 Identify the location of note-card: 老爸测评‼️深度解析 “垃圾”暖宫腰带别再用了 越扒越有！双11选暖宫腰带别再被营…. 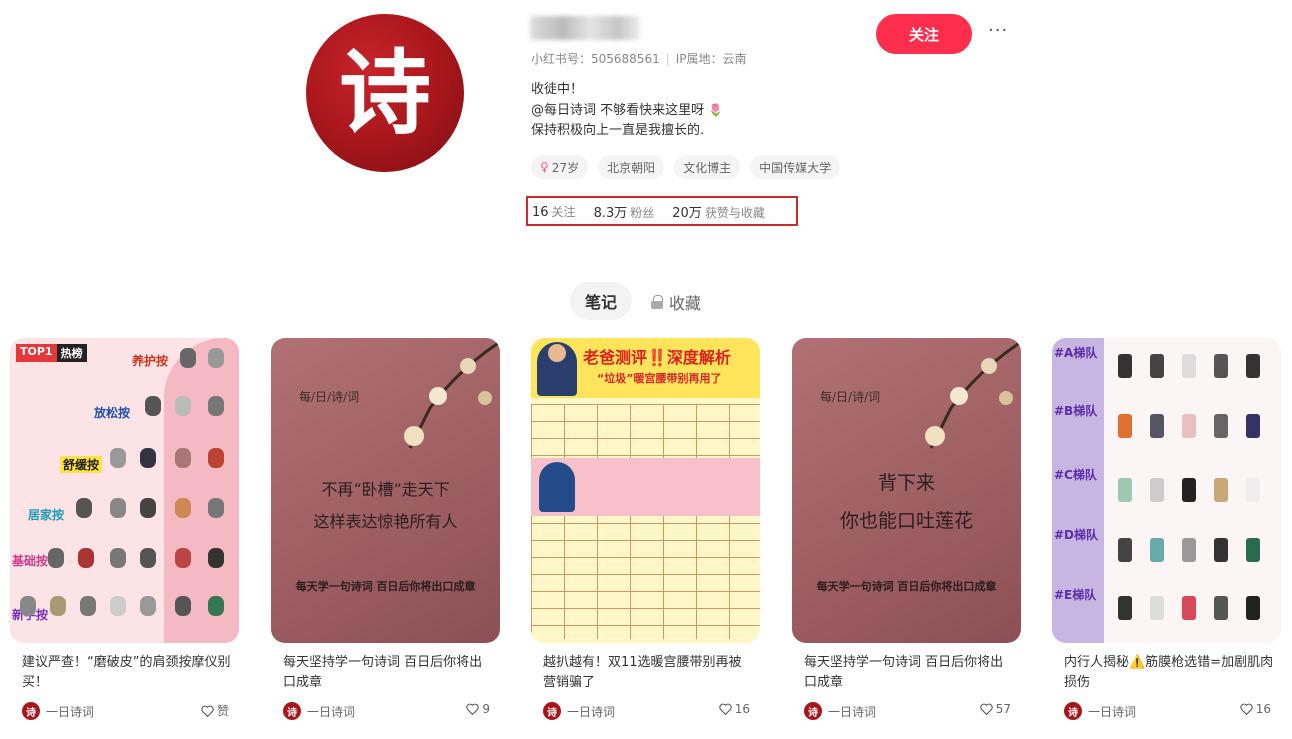
(645, 529).